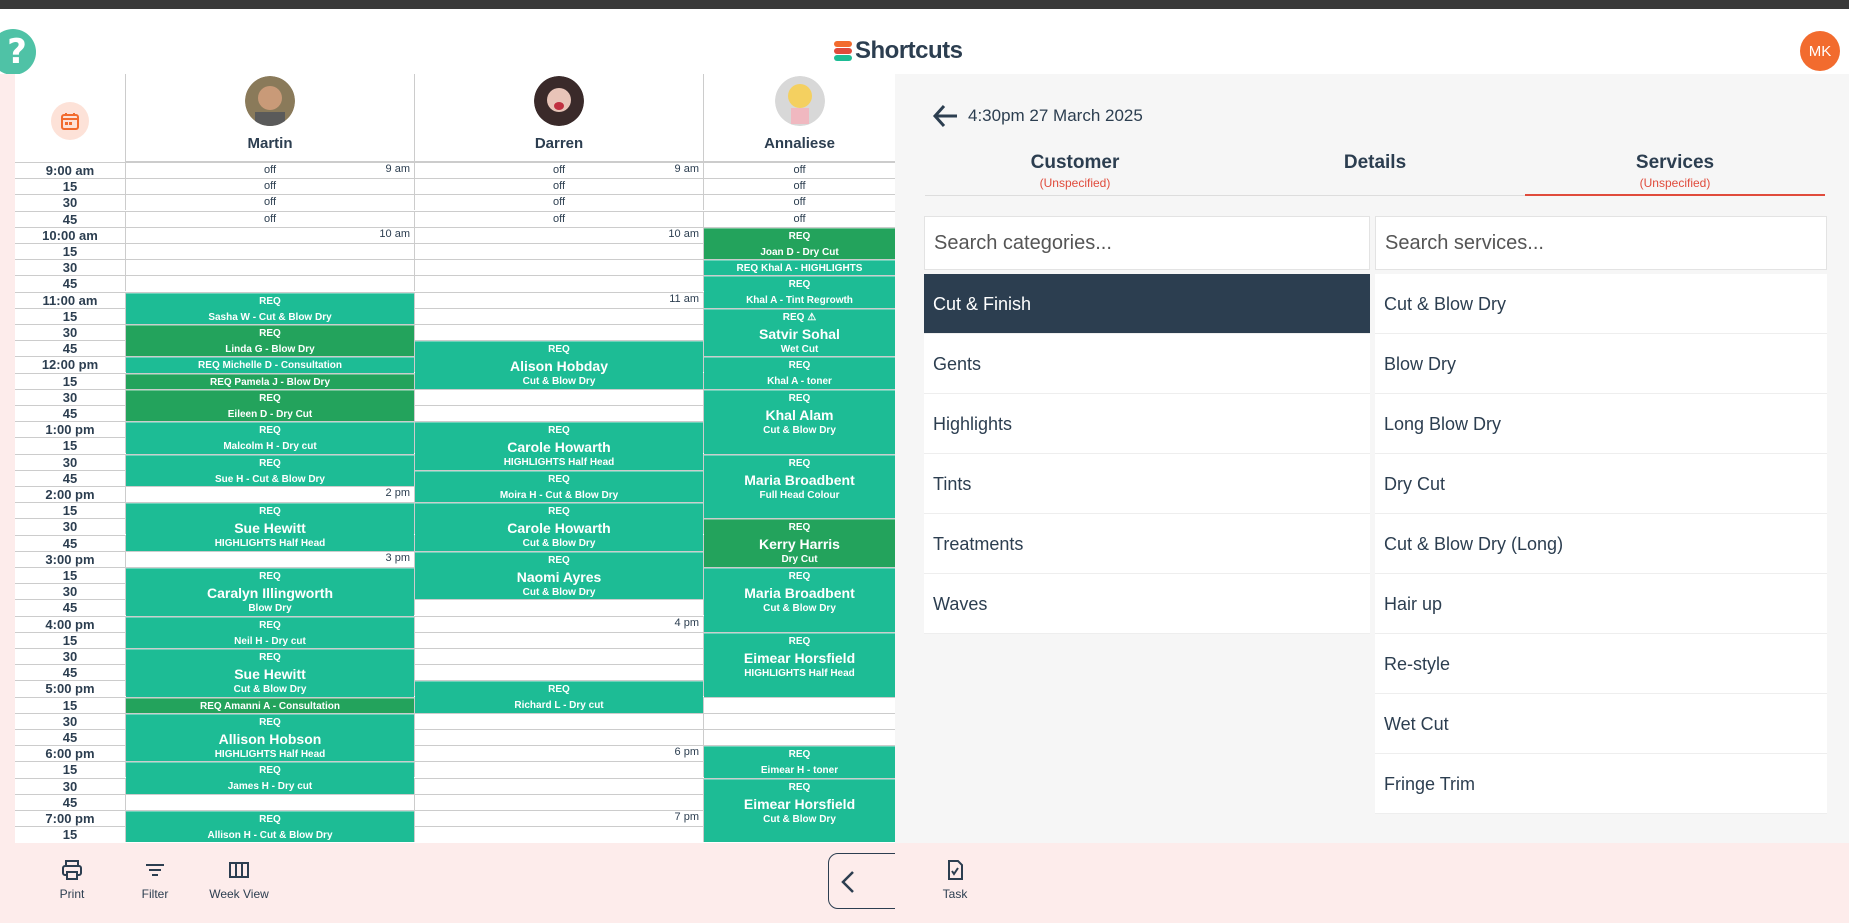 The height and width of the screenshot is (923, 1849). Describe the element at coordinates (1601, 544) in the screenshot. I see `service-item: Cut & Blow Dry (Long)` at that location.